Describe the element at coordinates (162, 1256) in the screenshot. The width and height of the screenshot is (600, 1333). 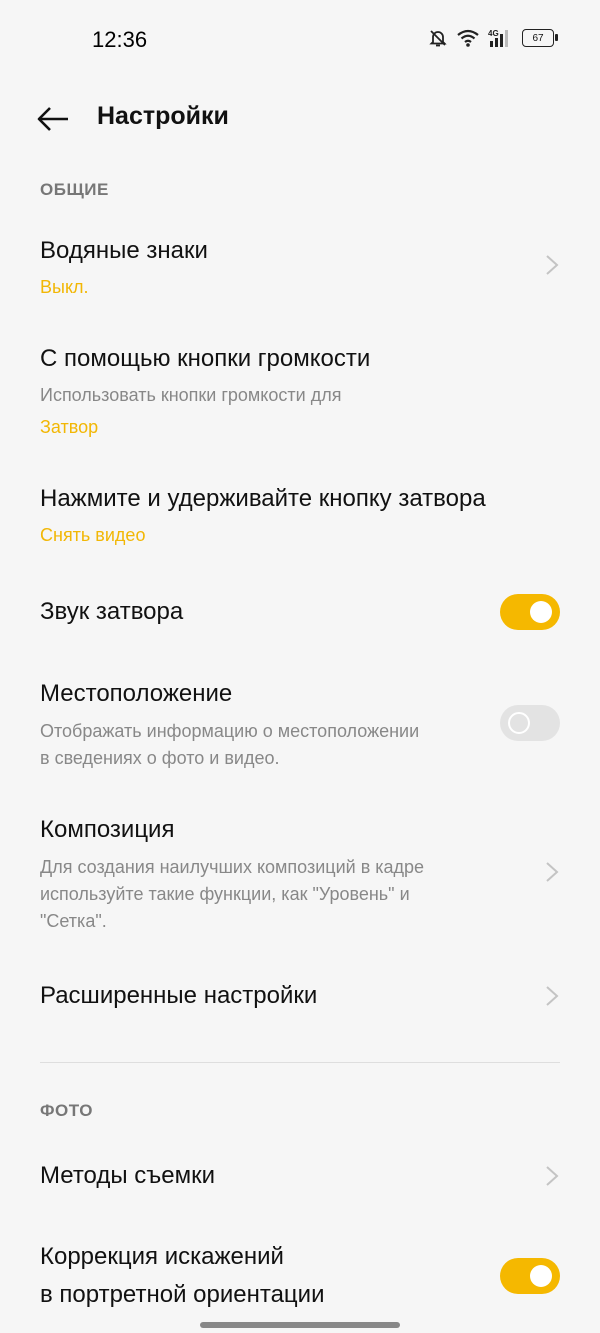
I see `setting-title-line1: Коррекция искажений` at that location.